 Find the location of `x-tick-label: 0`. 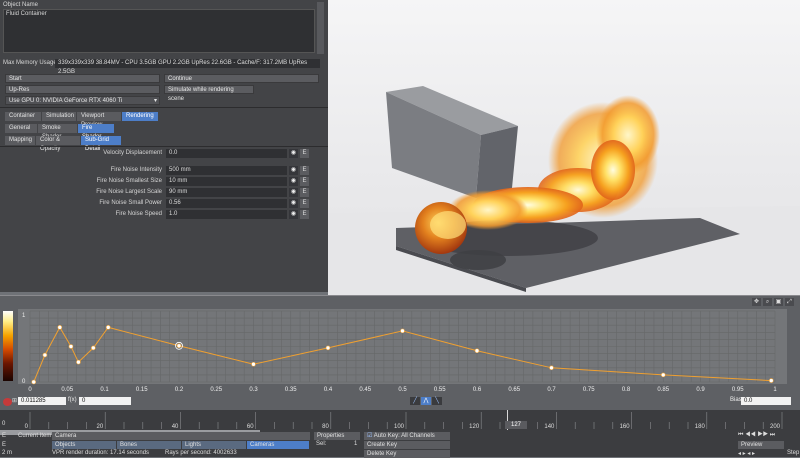

x-tick-label: 0 is located at coordinates (30, 390).